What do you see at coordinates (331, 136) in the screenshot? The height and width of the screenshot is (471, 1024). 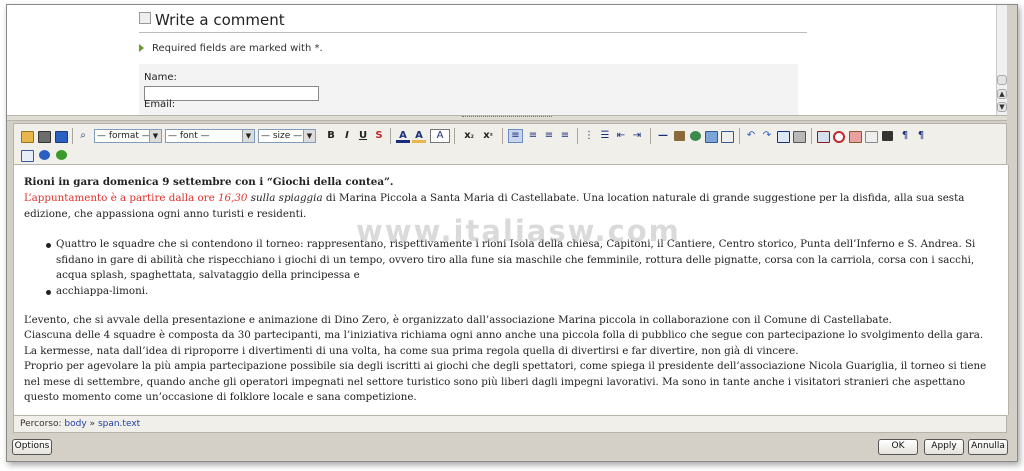 I see `bold-button: B` at bounding box center [331, 136].